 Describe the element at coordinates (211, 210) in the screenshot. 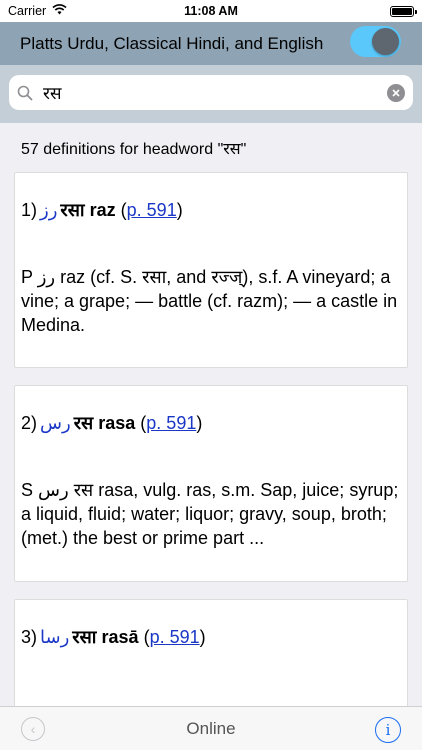

I see `entry-header: 1) رز रसा raz (p. 591)` at that location.